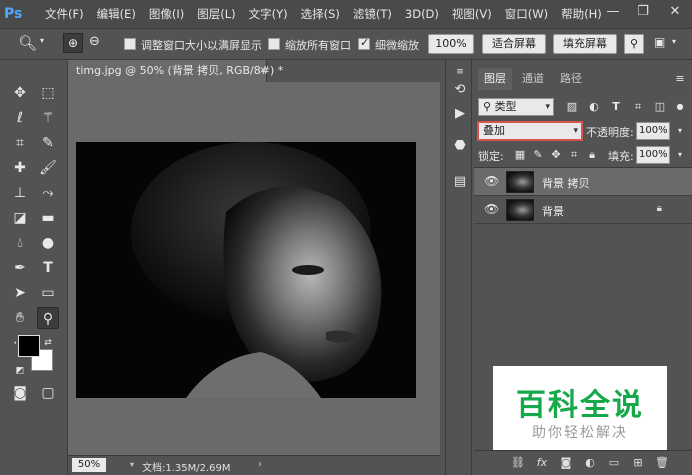 Image resolution: width=692 pixels, height=475 pixels. I want to click on menu-file: 文件(F), so click(64, 14).